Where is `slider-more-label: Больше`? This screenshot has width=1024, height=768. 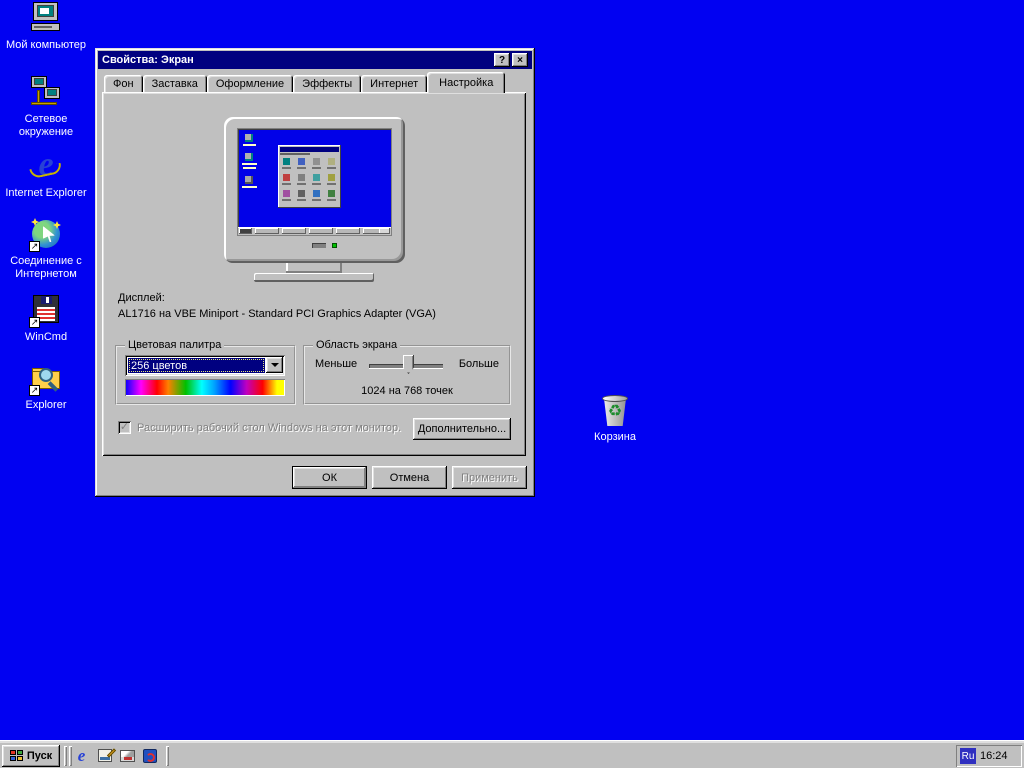
slider-more-label: Больше is located at coordinates (478, 364).